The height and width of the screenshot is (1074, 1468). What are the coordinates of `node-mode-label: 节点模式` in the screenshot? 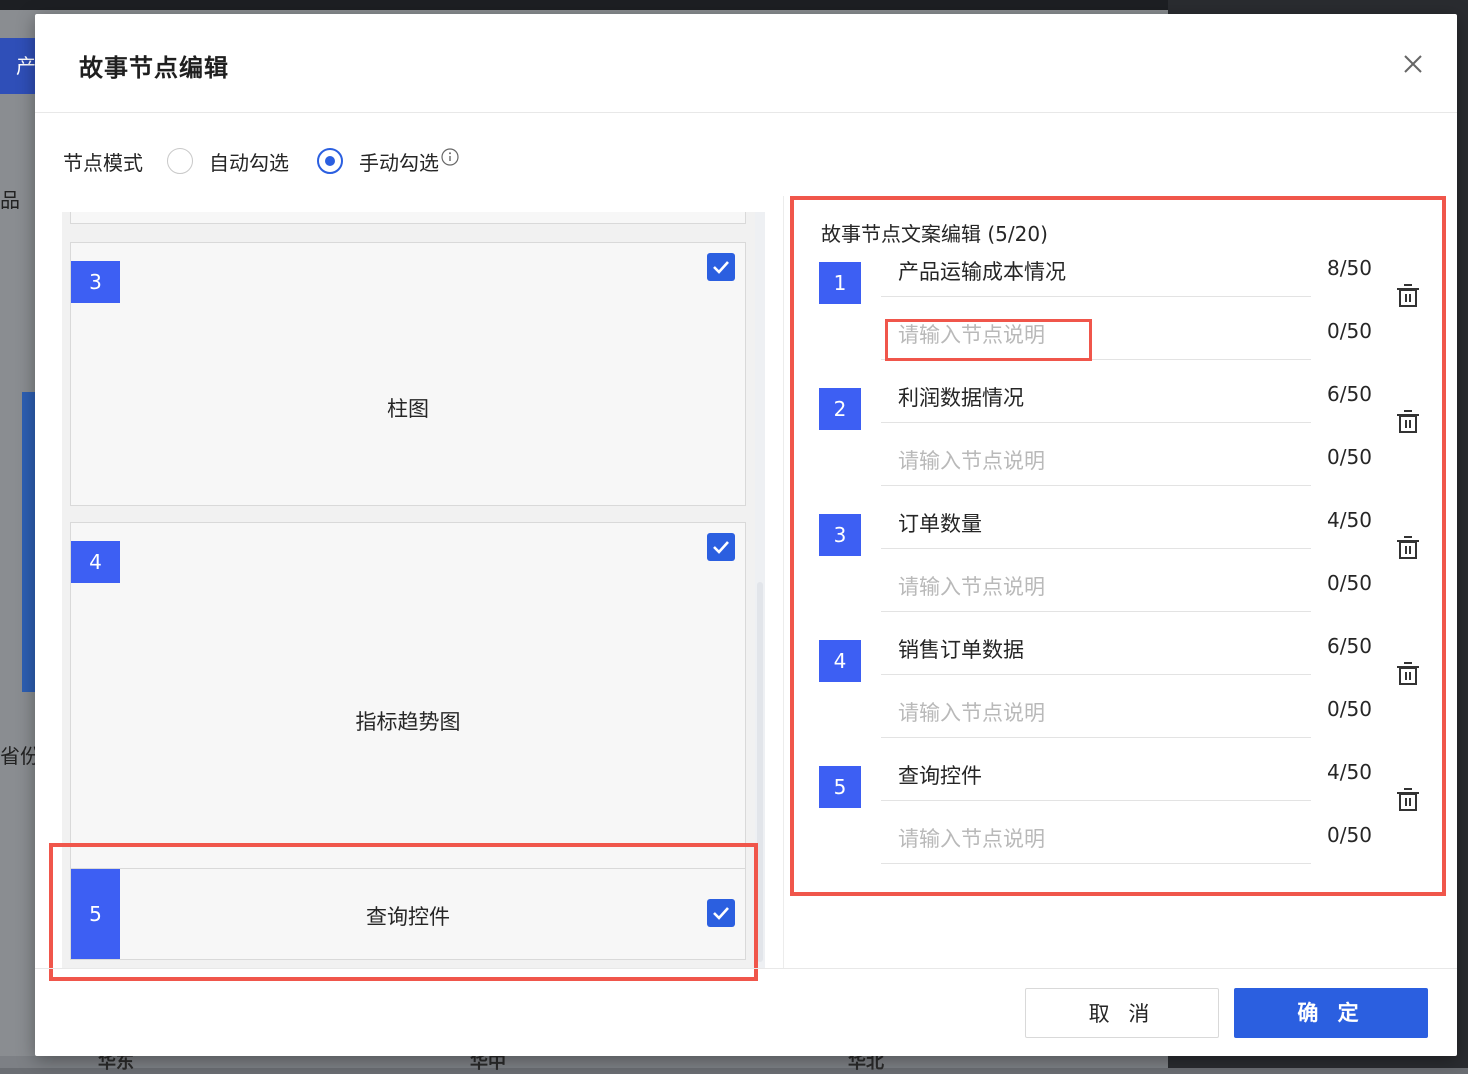 It's located at (103, 162).